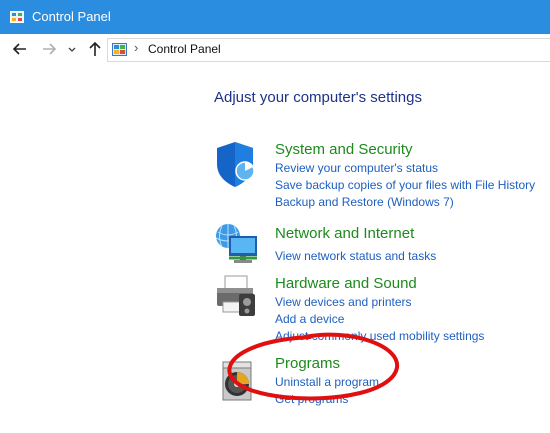  What do you see at coordinates (309, 319) in the screenshot?
I see `link-add-a-device: Add a device` at bounding box center [309, 319].